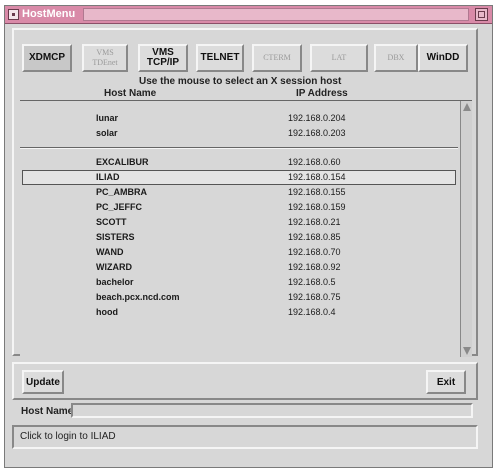 The width and height of the screenshot is (496, 471). I want to click on scroll-down-arrow-icon, so click(467, 351).